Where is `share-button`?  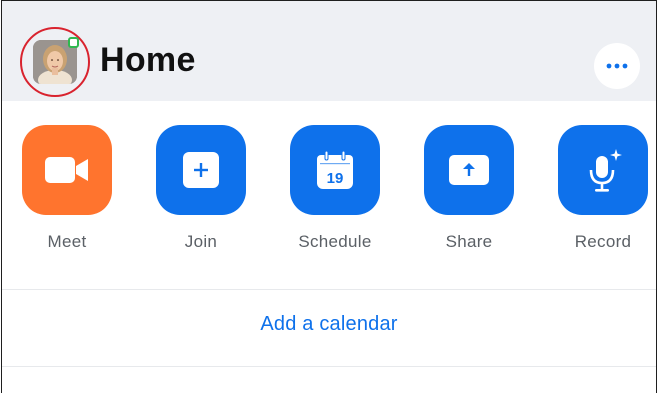 share-button is located at coordinates (469, 170).